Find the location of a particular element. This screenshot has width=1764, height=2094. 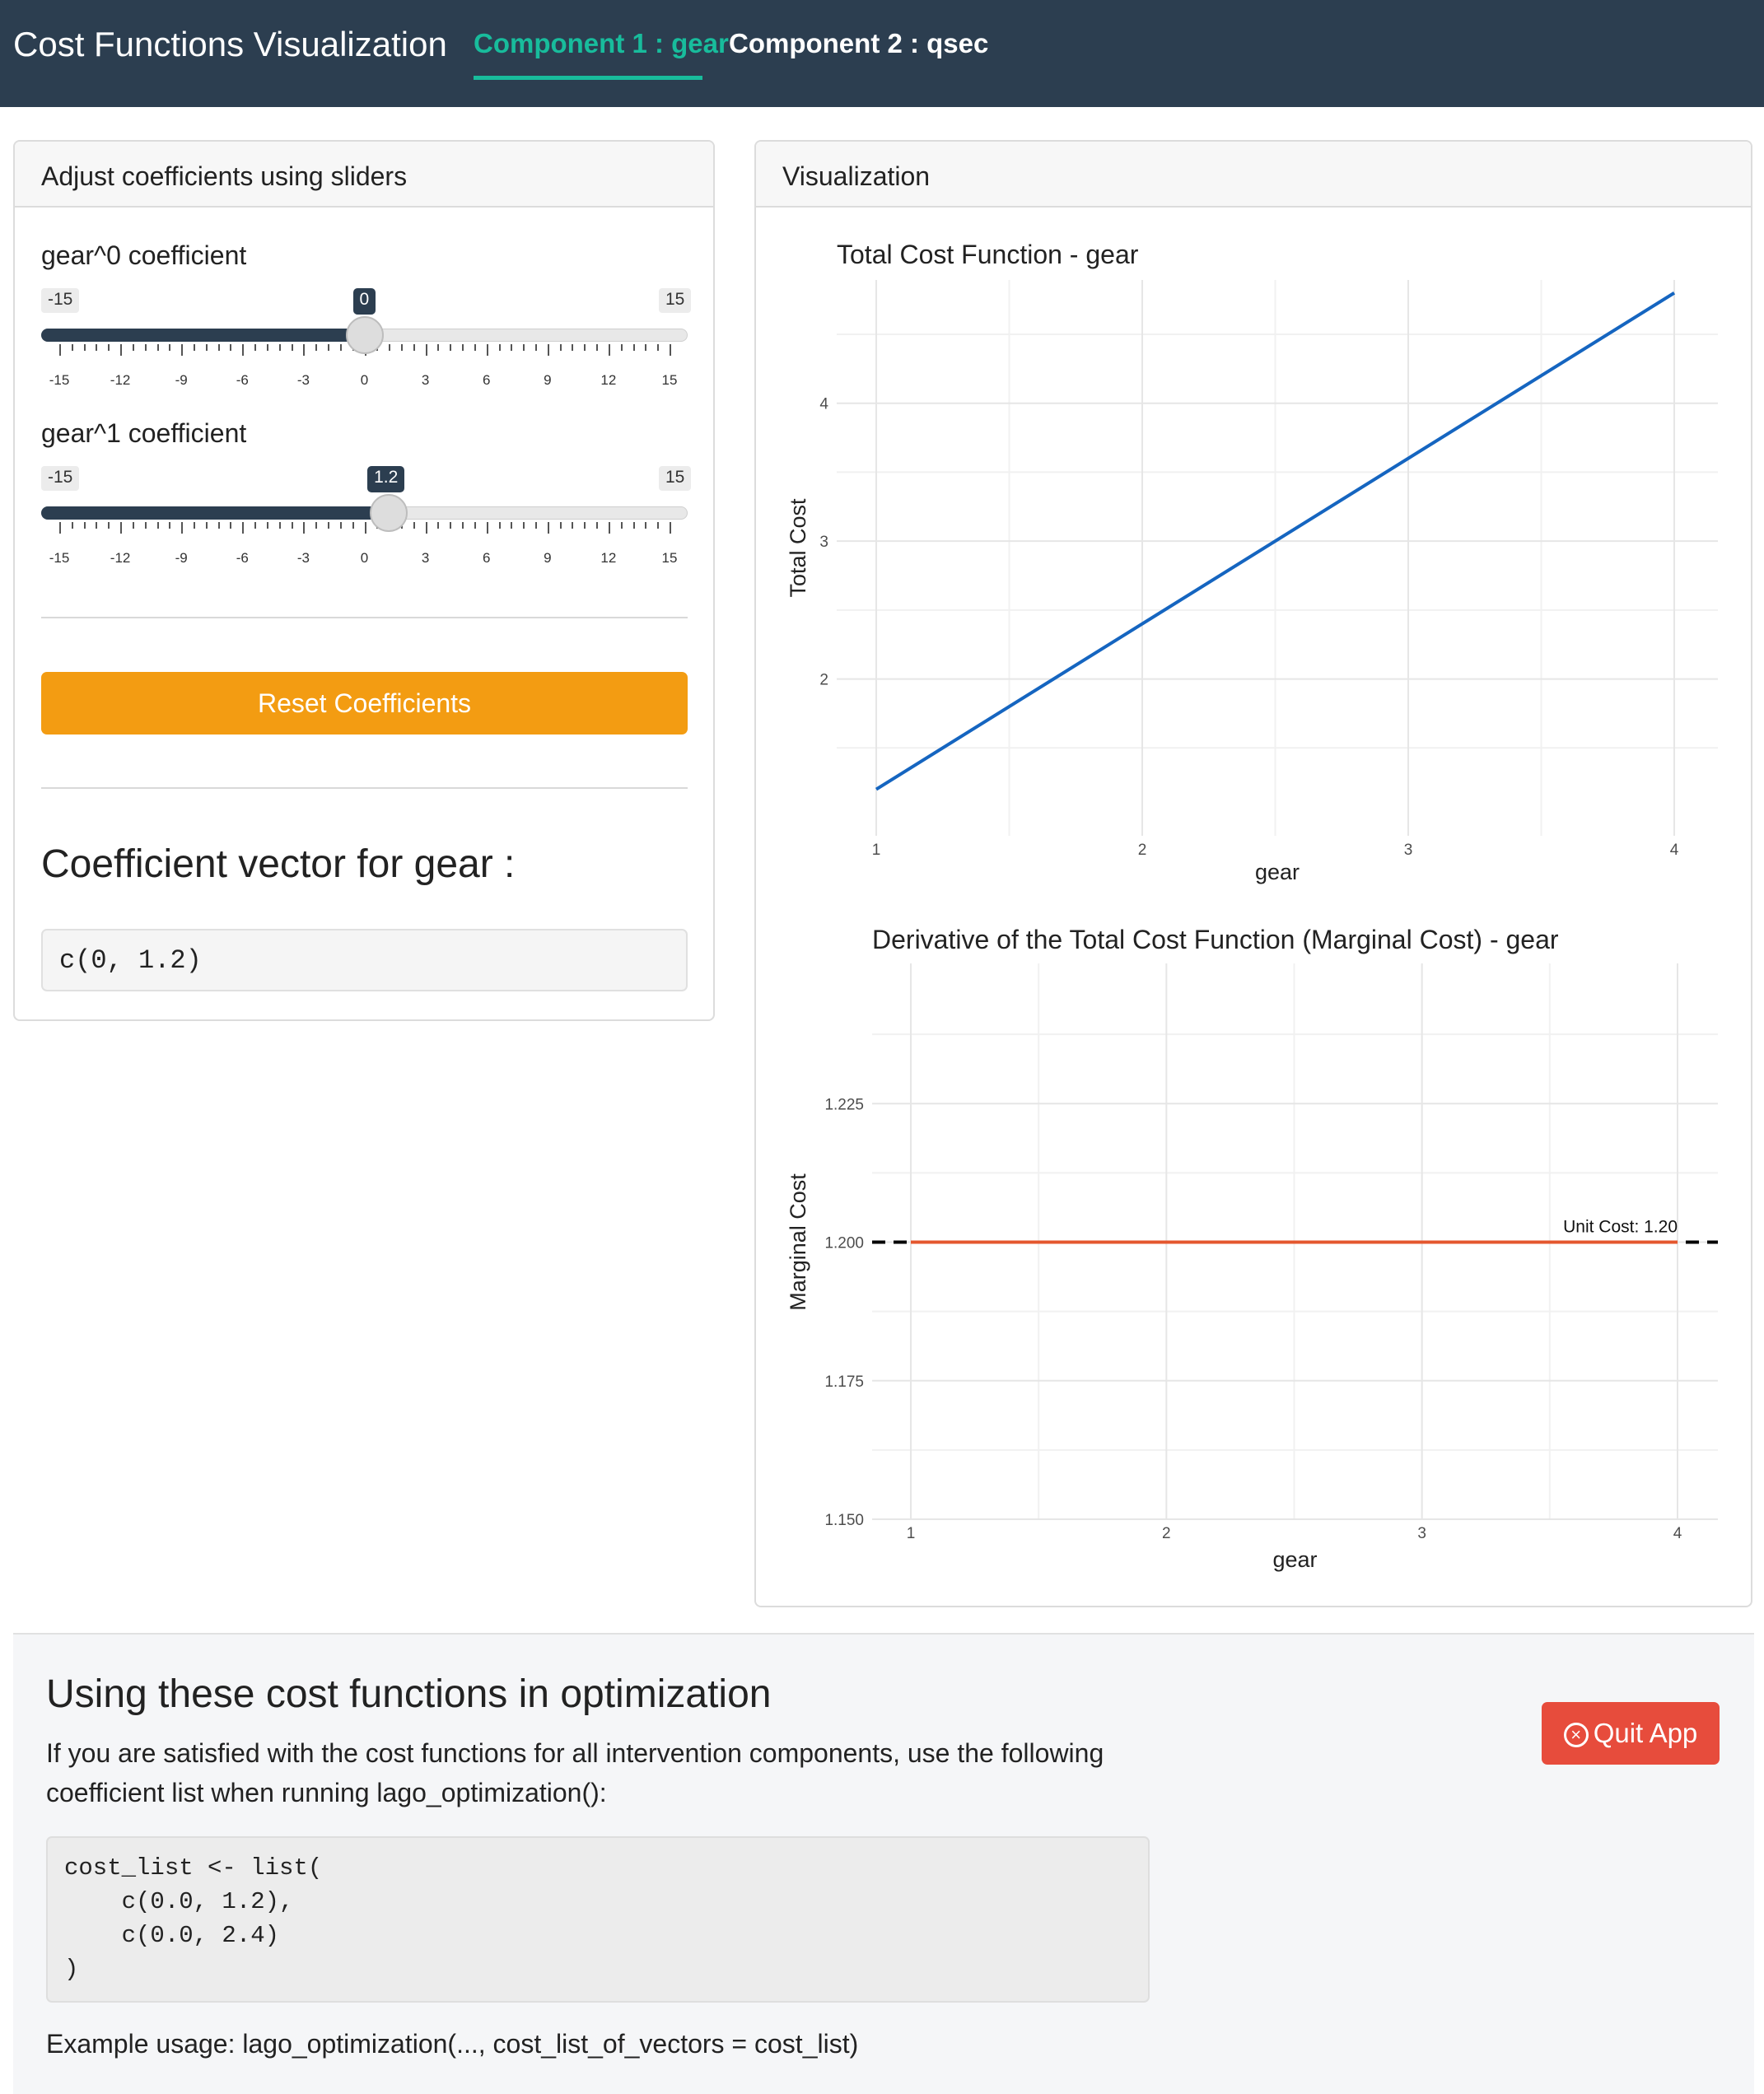

slider-2-value-badge: 1.2 is located at coordinates (385, 479).